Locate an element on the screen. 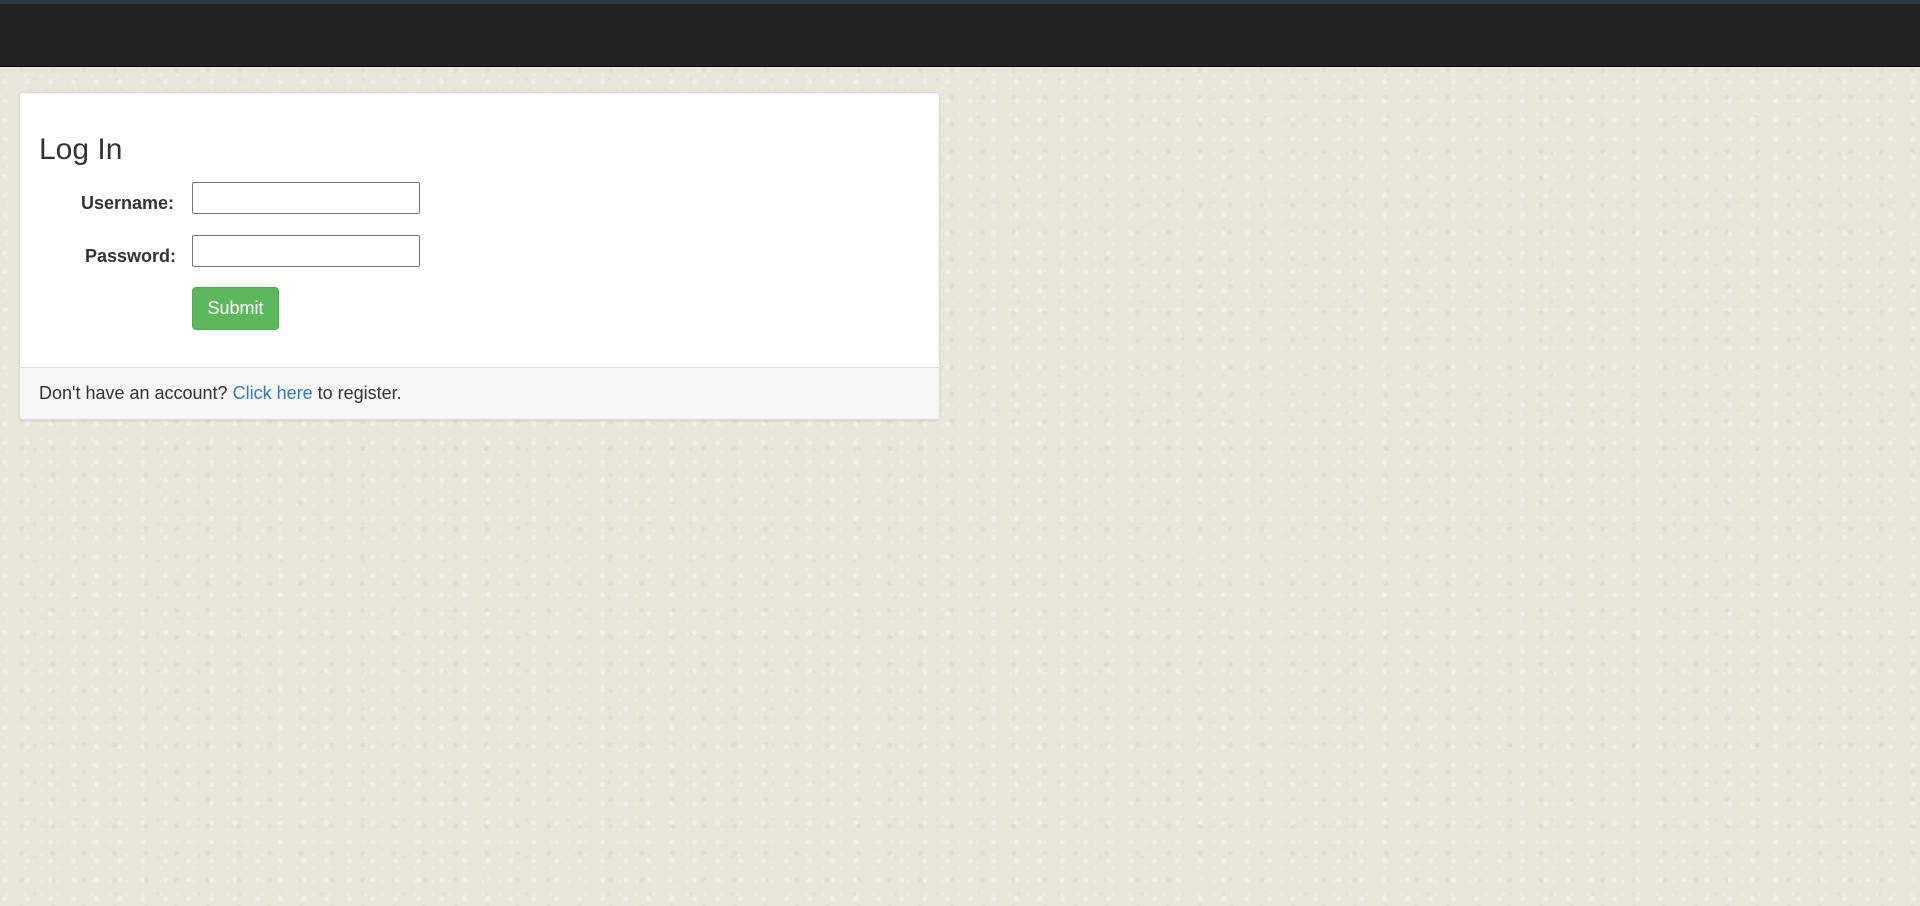 This screenshot has width=1920, height=906. username-input is located at coordinates (306, 198).